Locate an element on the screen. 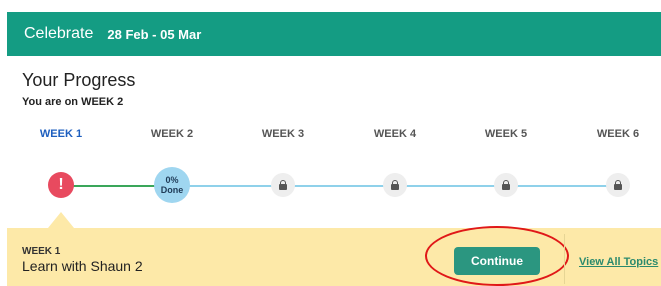 This screenshot has height=286, width=661. week-2-node: 0% Done is located at coordinates (172, 185).